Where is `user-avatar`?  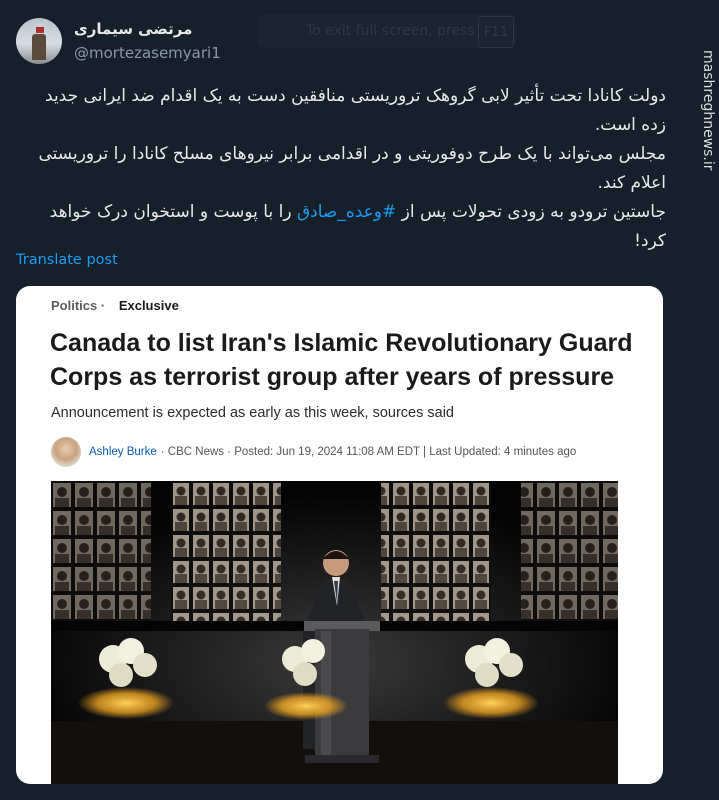 user-avatar is located at coordinates (39, 41).